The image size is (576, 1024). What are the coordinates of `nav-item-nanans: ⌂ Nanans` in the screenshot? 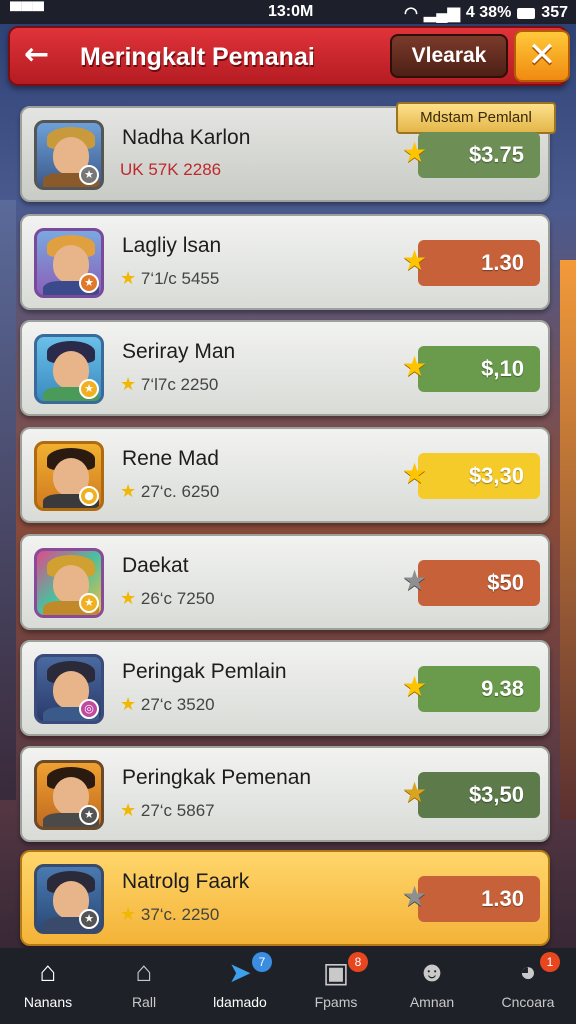 It's located at (48, 986).